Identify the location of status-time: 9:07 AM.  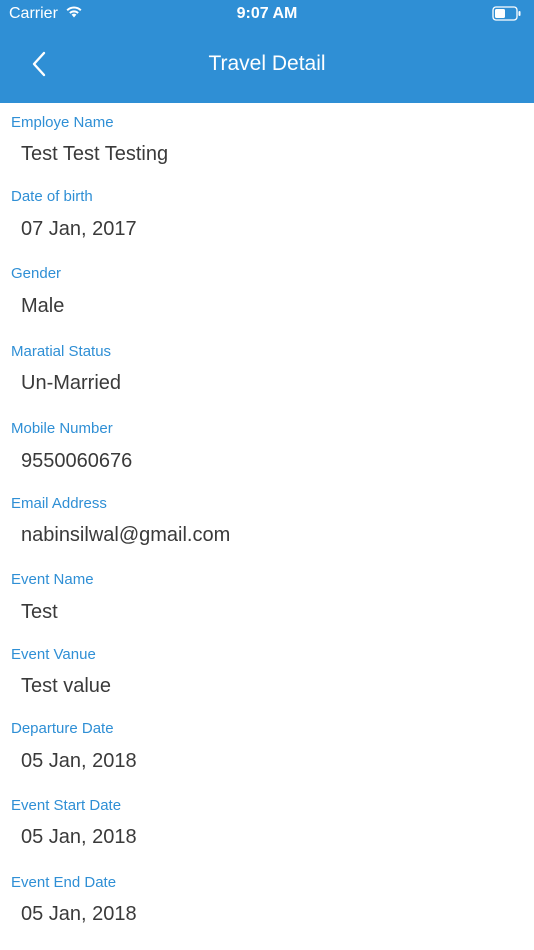
(267, 13).